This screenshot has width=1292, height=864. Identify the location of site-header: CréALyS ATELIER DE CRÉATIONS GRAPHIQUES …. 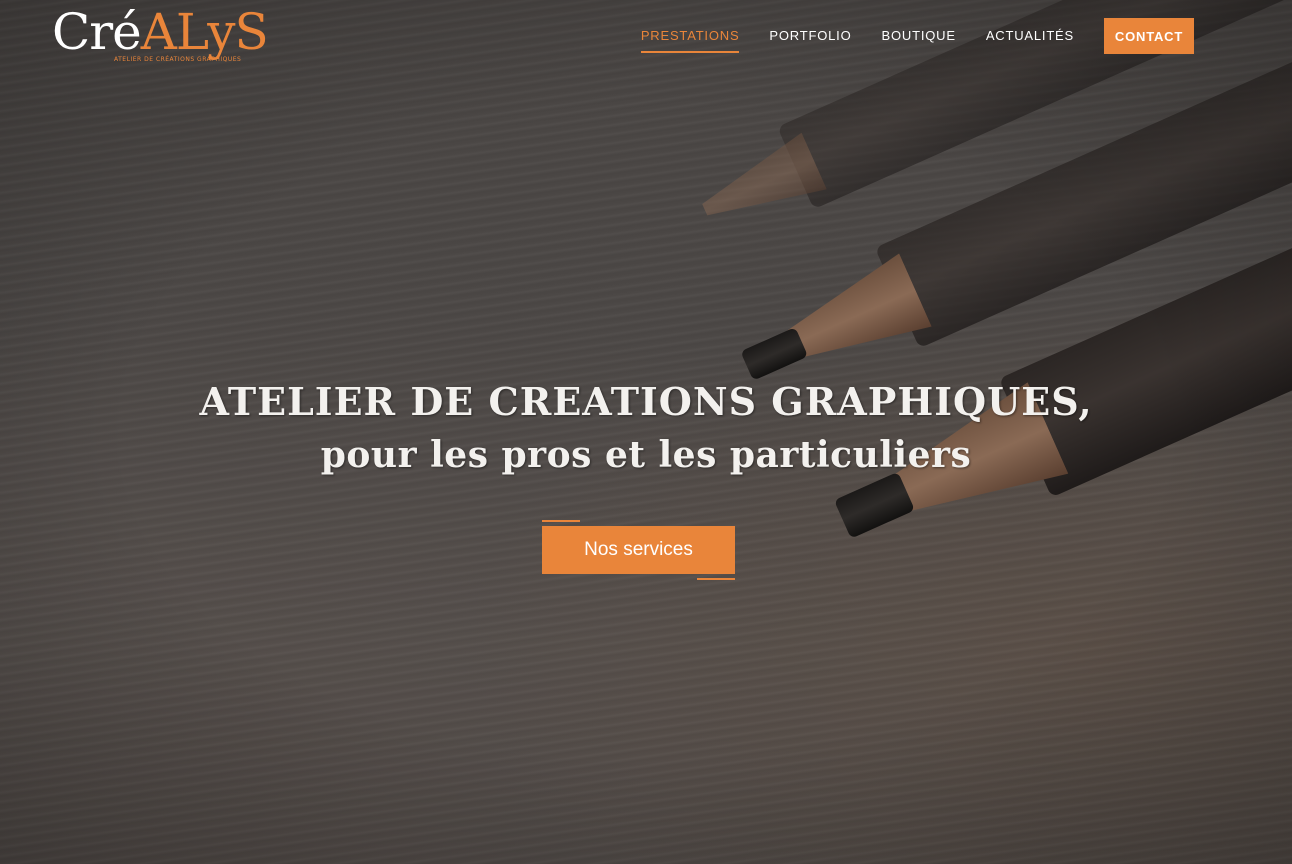
(646, 38).